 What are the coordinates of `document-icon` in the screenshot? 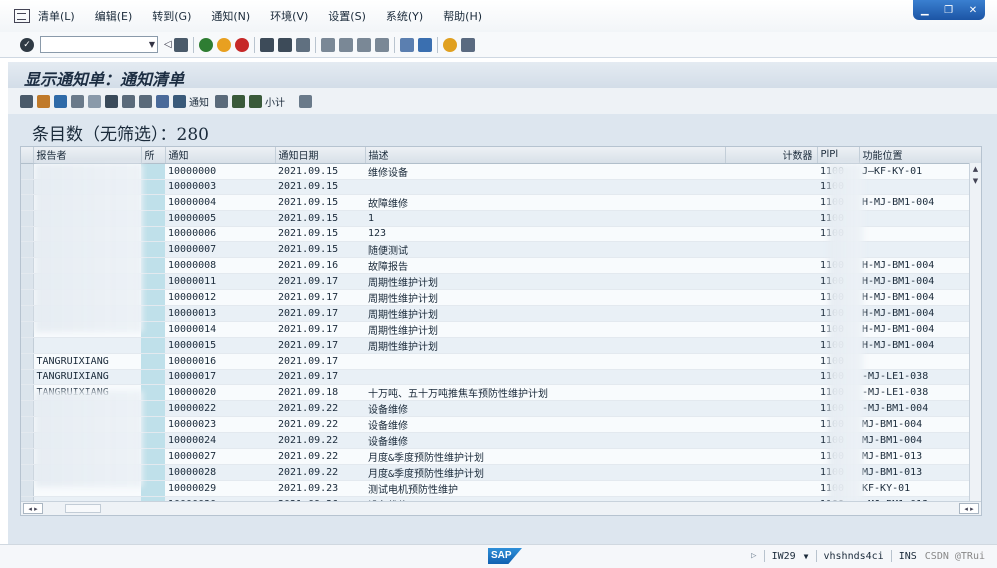 It's located at (221, 101).